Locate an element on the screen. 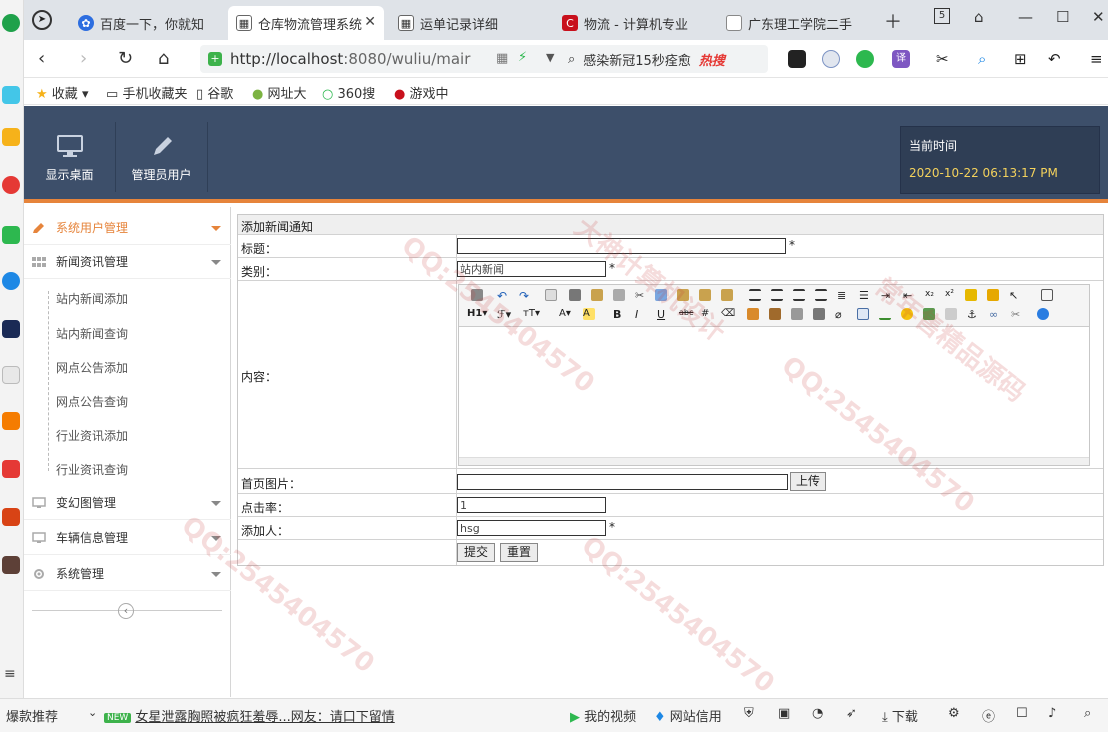  paste-icon is located at coordinates (683, 295).